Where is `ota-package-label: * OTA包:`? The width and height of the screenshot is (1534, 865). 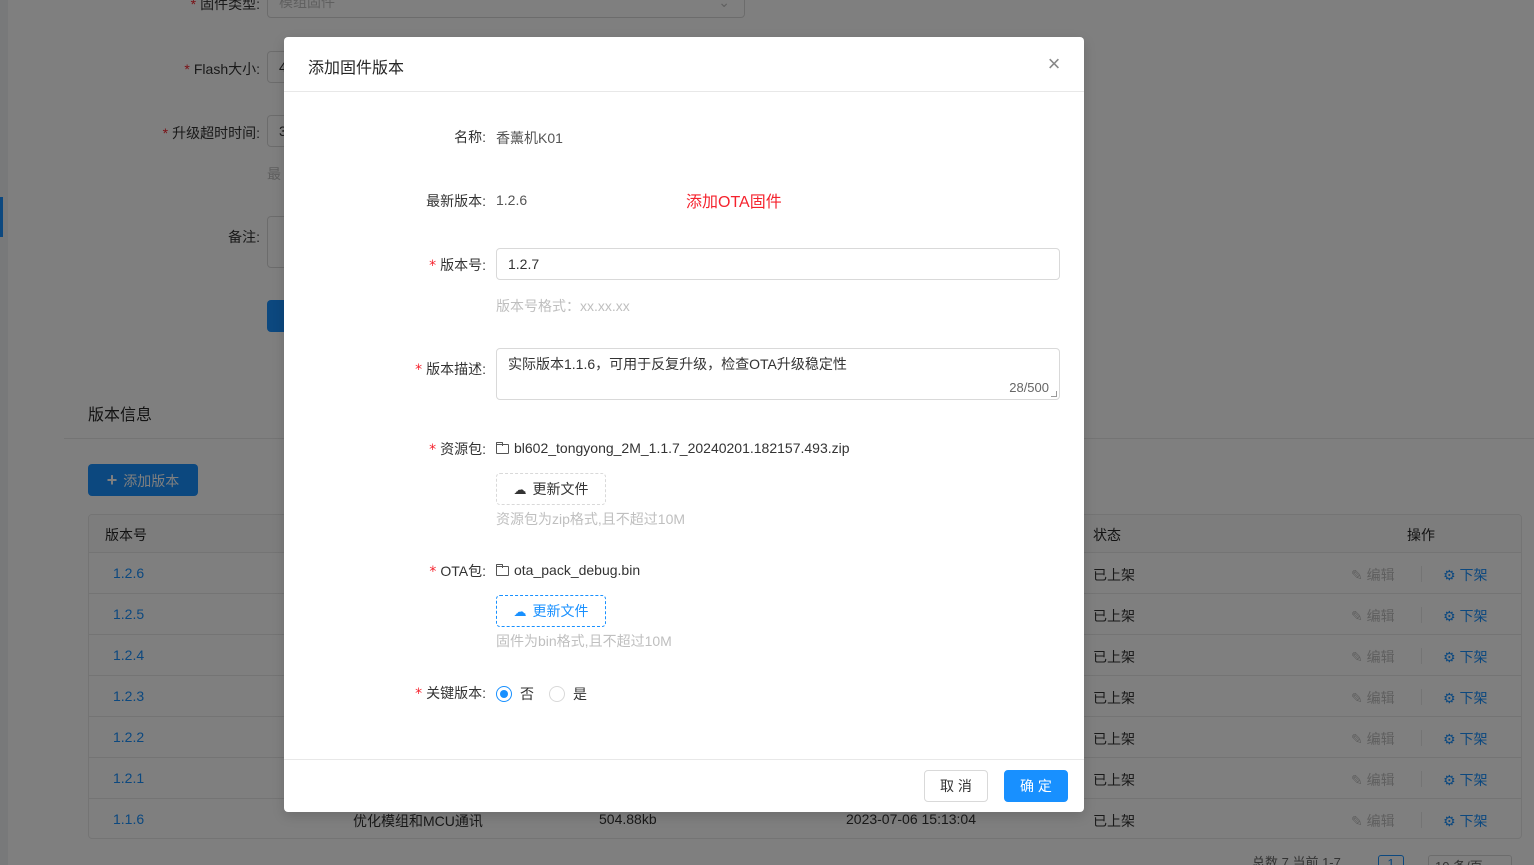 ota-package-label: * OTA包: is located at coordinates (457, 571).